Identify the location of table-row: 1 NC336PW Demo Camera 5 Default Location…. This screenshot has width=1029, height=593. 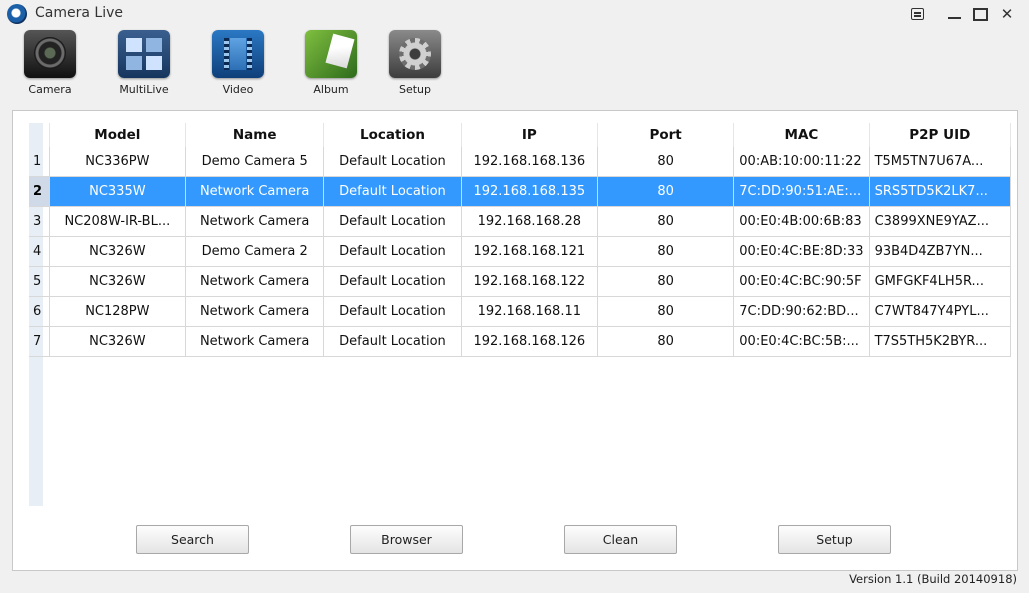
(520, 162).